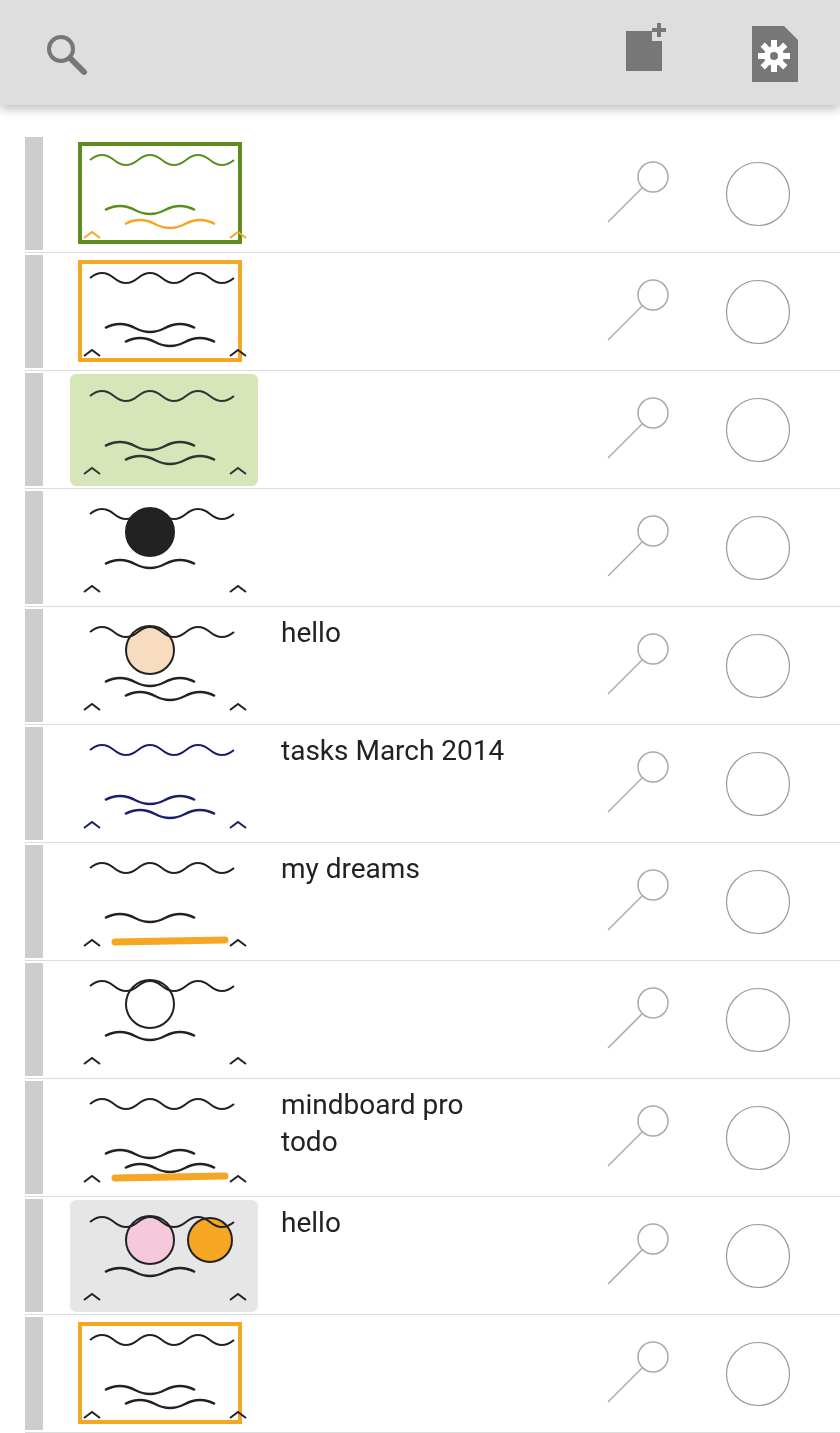 This screenshot has height=1433, width=840. I want to click on note-title: my dreams, so click(350, 869).